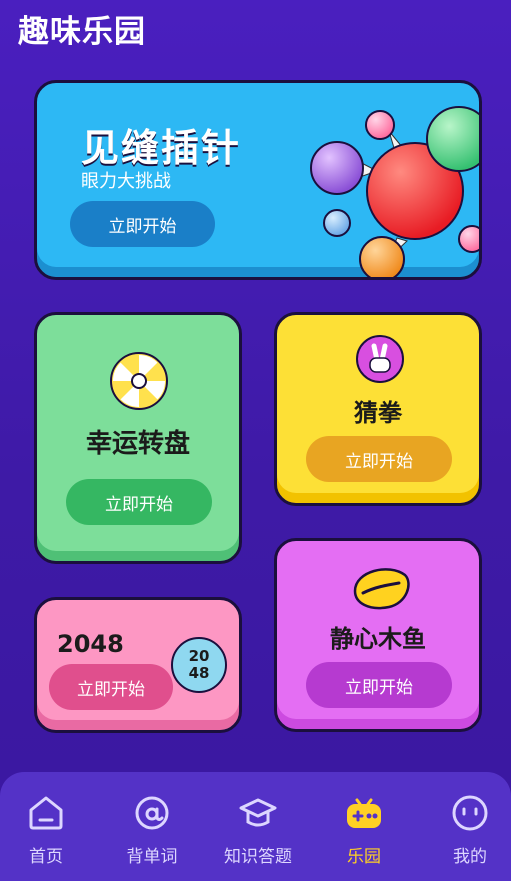 This screenshot has height=881, width=511. Describe the element at coordinates (379, 685) in the screenshot. I see `fish-start-button: 立即开始` at that location.